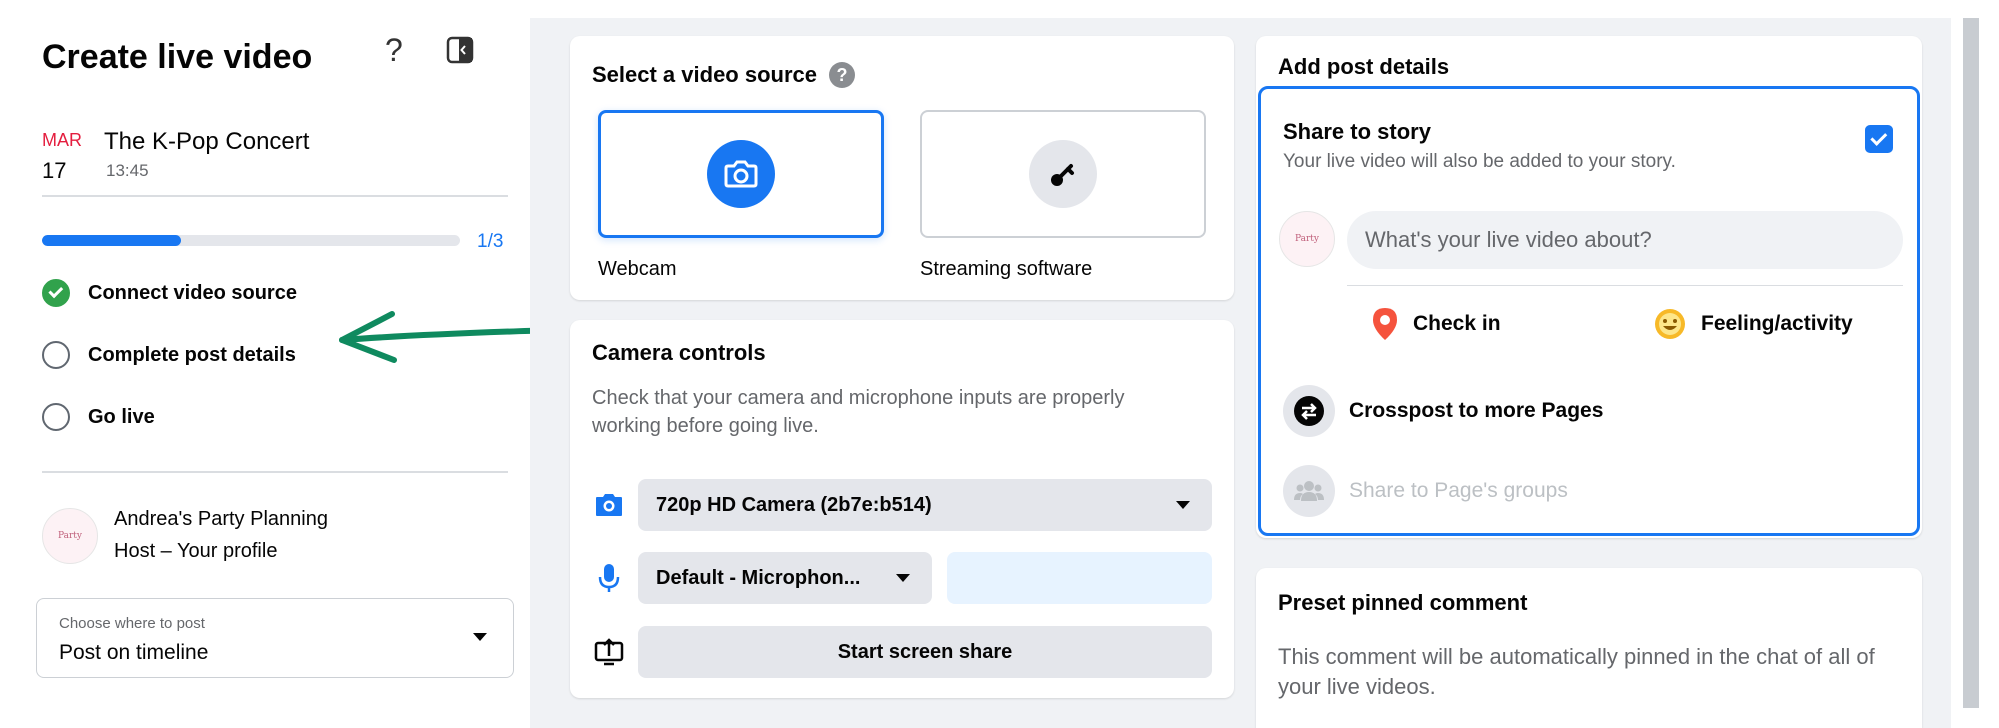 This screenshot has width=1999, height=728. What do you see at coordinates (609, 652) in the screenshot?
I see `screen-share-icon` at bounding box center [609, 652].